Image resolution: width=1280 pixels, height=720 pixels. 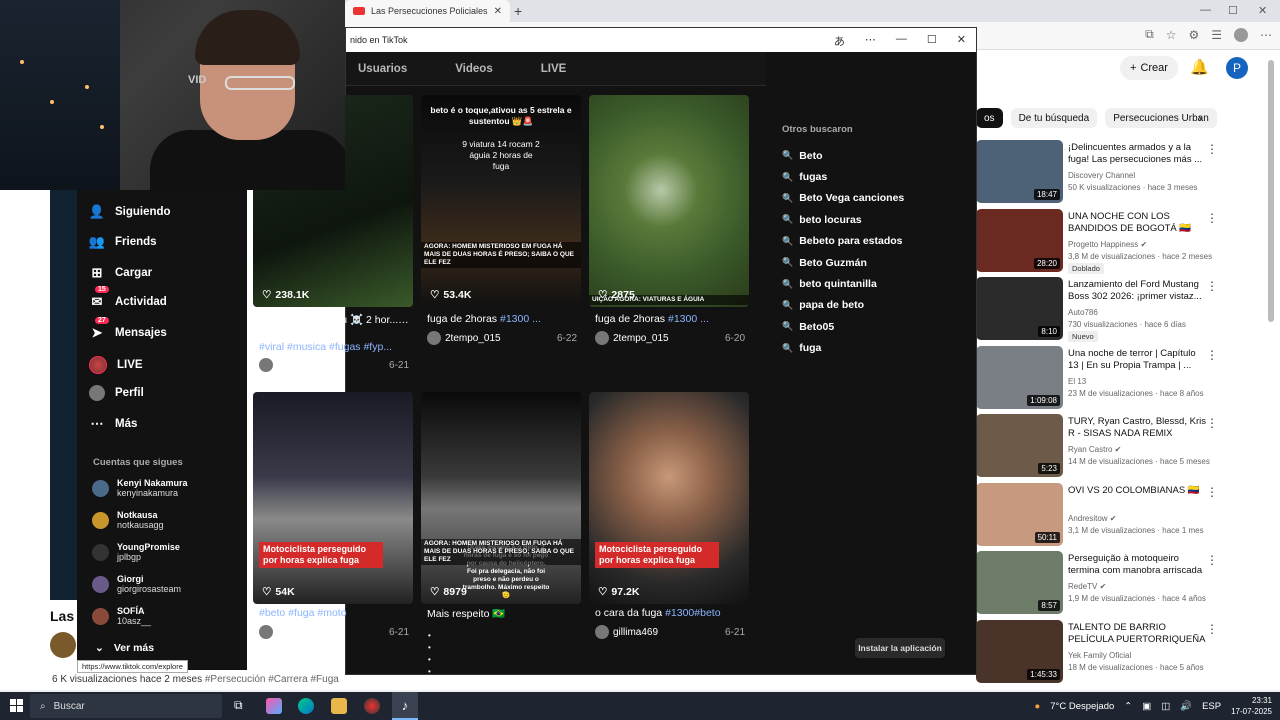 I want to click on more-options-icon: ⋯, so click(x=870, y=41).